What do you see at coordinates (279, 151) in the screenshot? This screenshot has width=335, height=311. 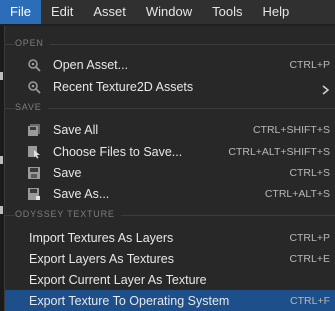 I see `menu-item-shortcut: CTRL+ALT+SHIFT+S` at bounding box center [279, 151].